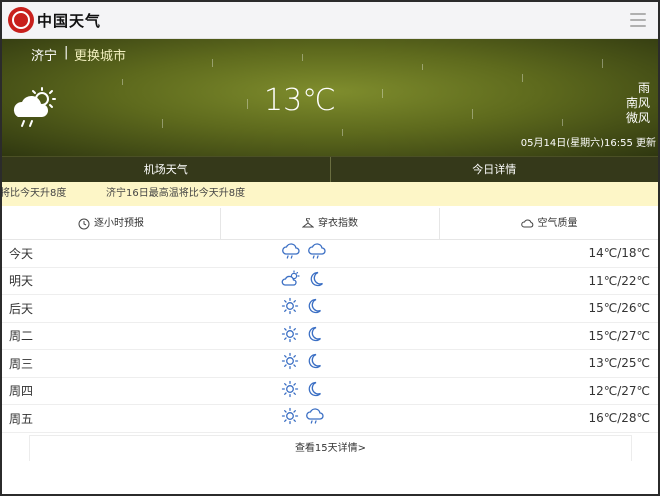 The height and width of the screenshot is (496, 660). What do you see at coordinates (588, 143) in the screenshot?
I see `update-time: 05月14日(星期六)16:55 更新` at bounding box center [588, 143].